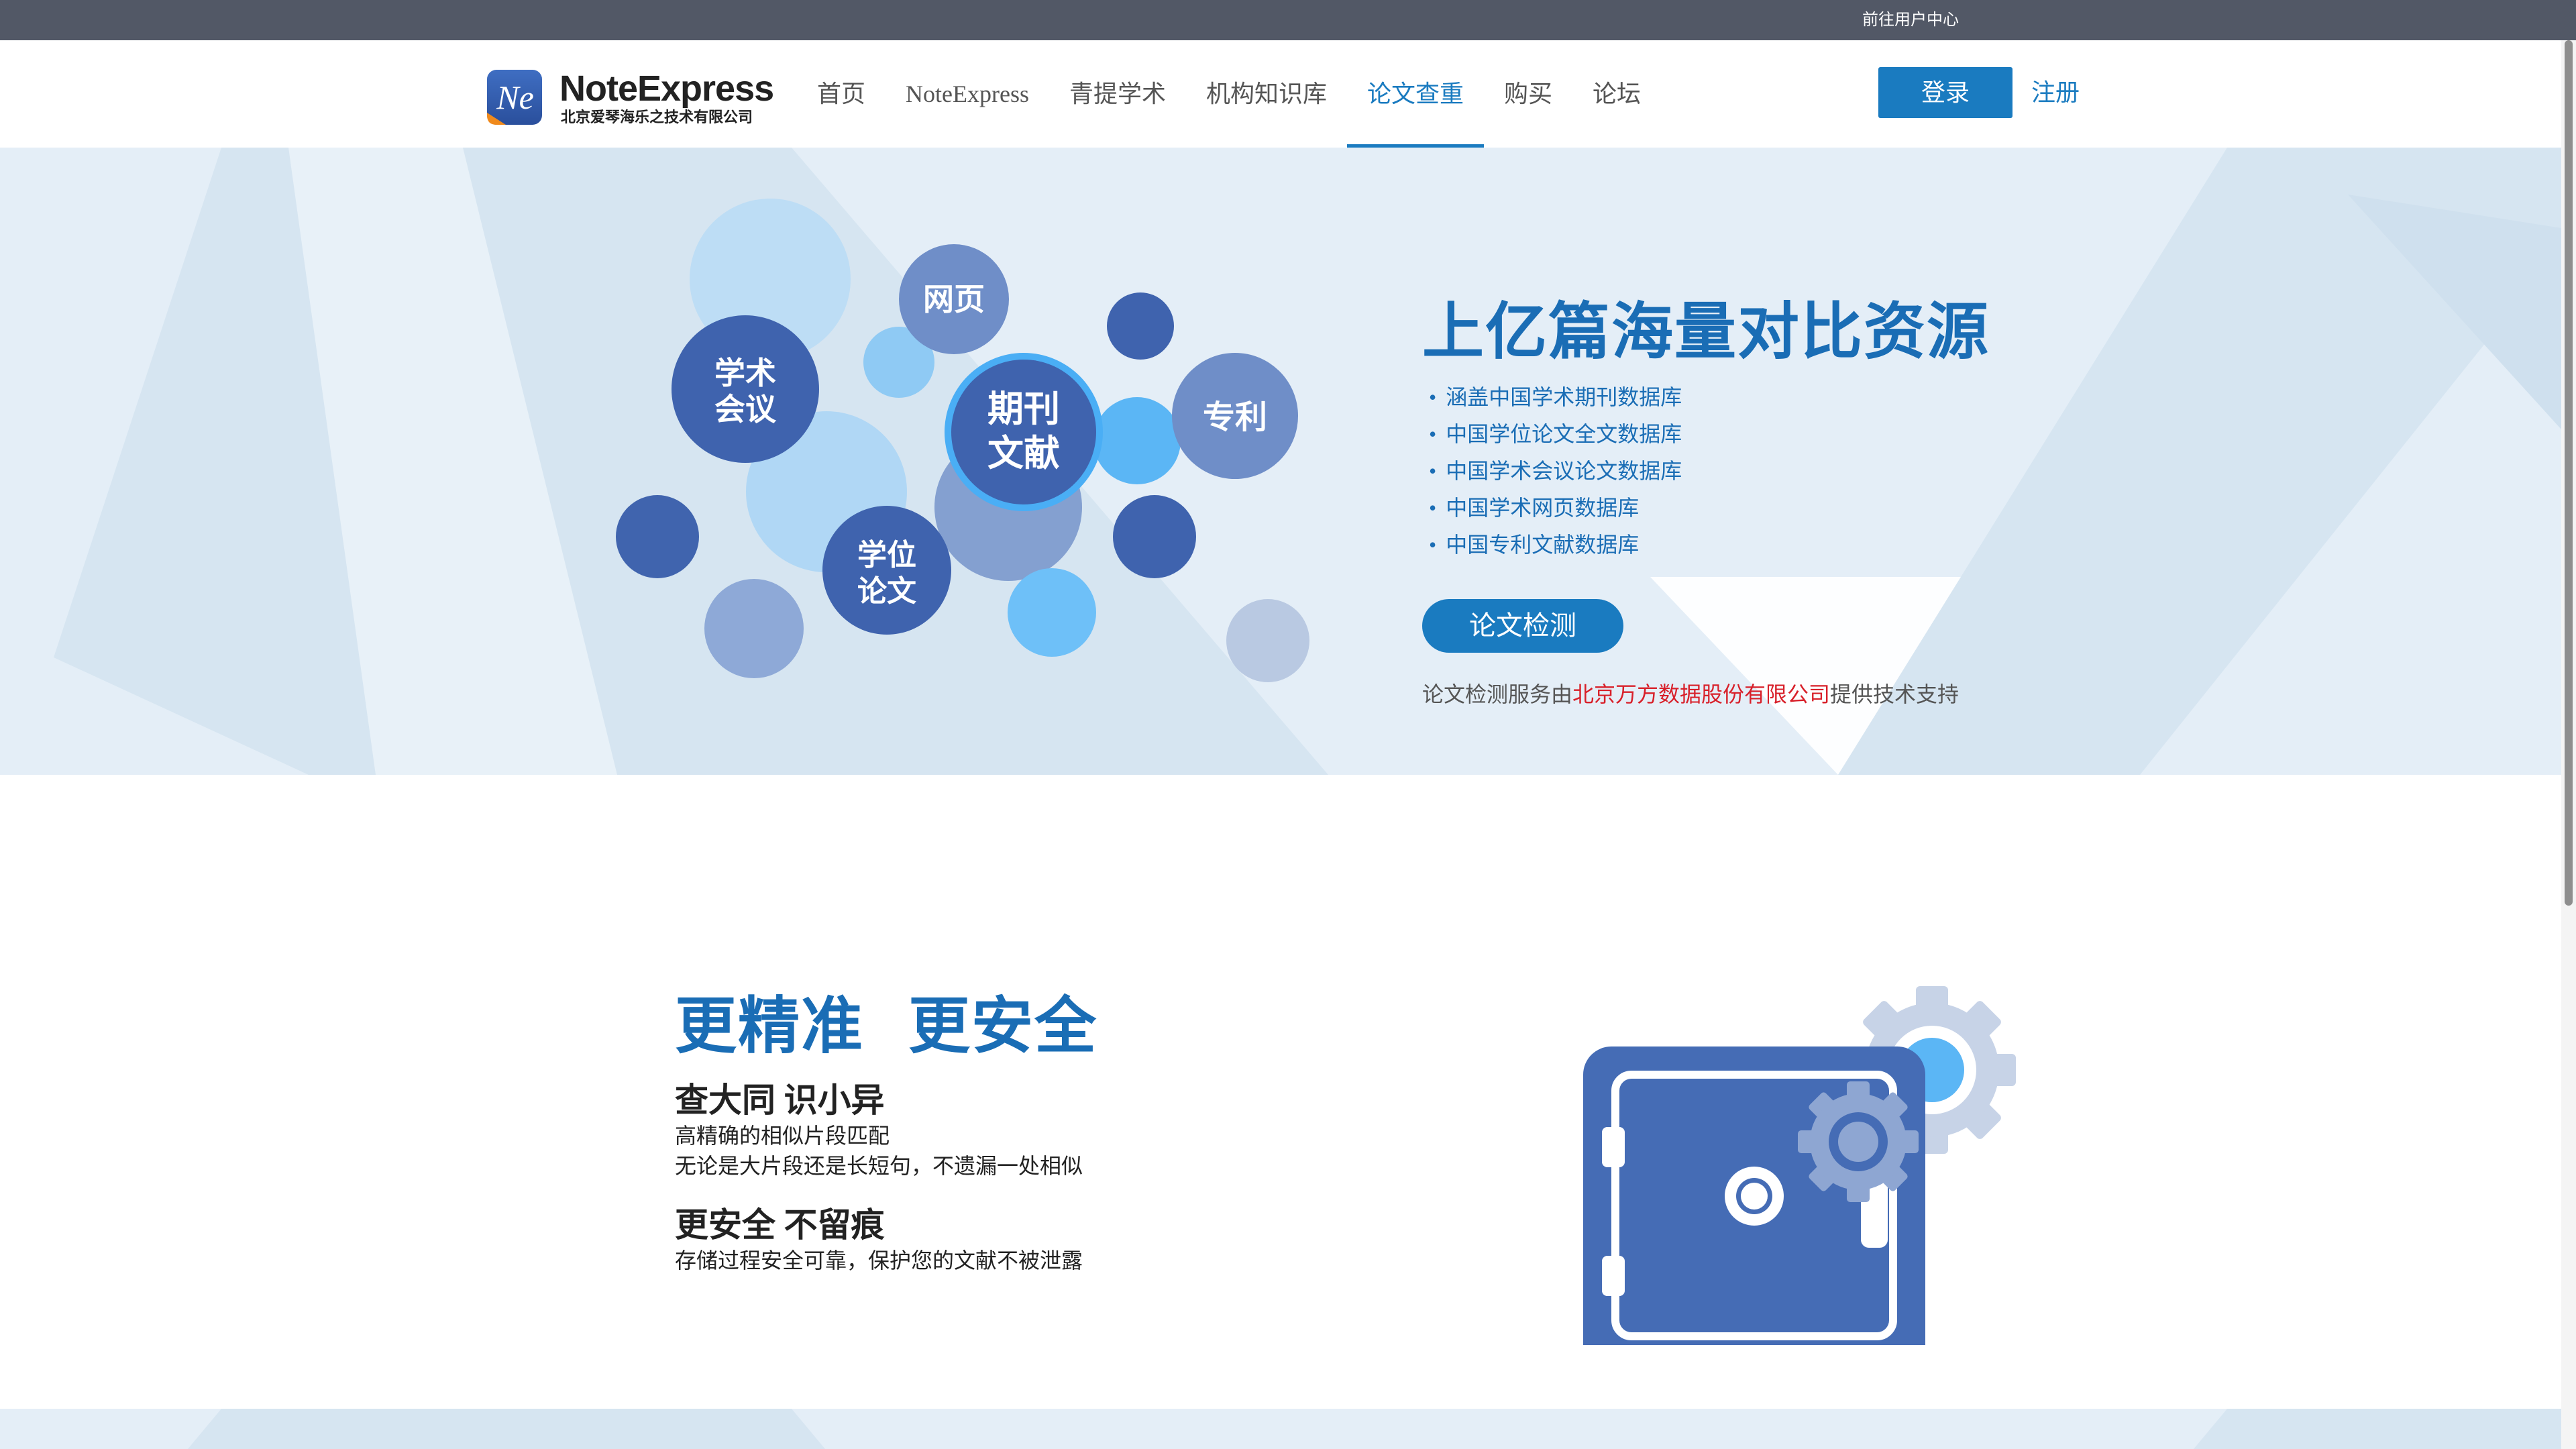  I want to click on logo-name: NoteExpress, so click(666, 88).